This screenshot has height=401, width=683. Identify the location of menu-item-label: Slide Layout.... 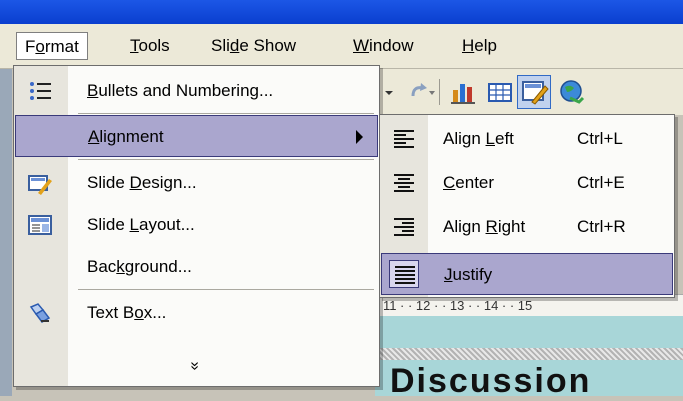
(141, 224).